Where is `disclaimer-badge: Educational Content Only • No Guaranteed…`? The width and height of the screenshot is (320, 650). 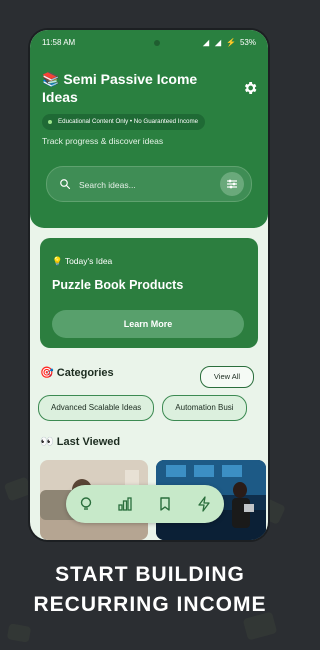 disclaimer-badge: Educational Content Only • No Guaranteed… is located at coordinates (124, 122).